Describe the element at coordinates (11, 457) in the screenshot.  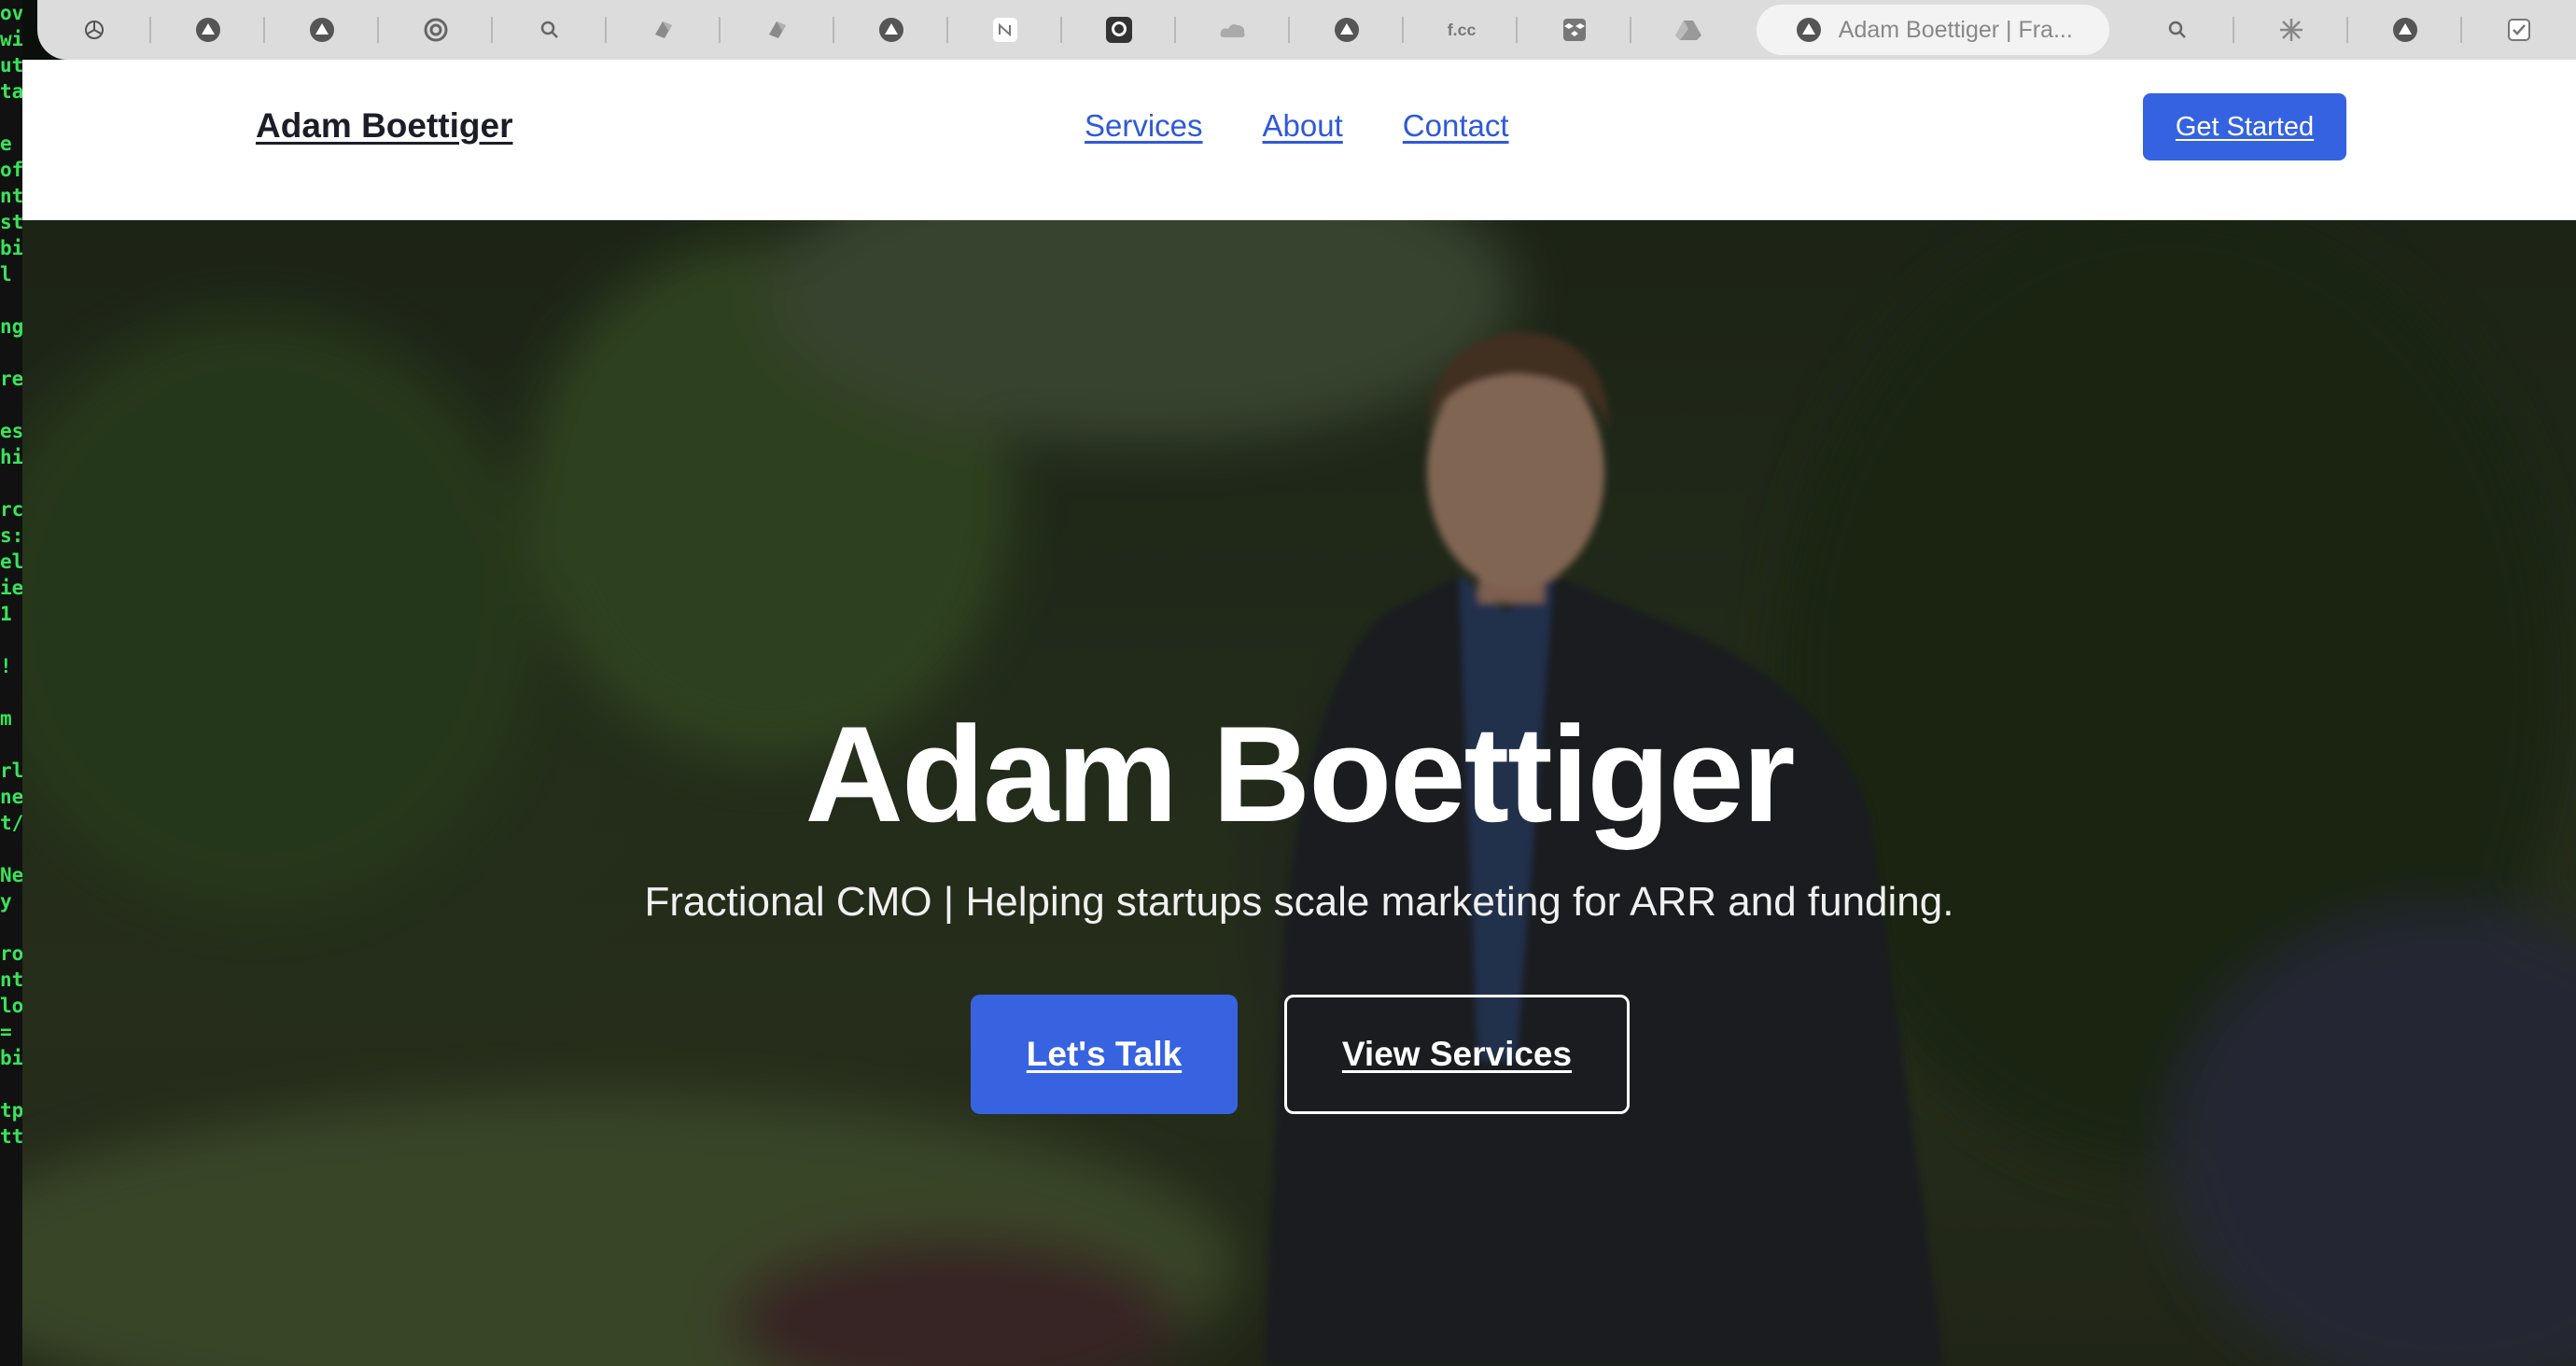
I see `terminal-line: hi` at that location.